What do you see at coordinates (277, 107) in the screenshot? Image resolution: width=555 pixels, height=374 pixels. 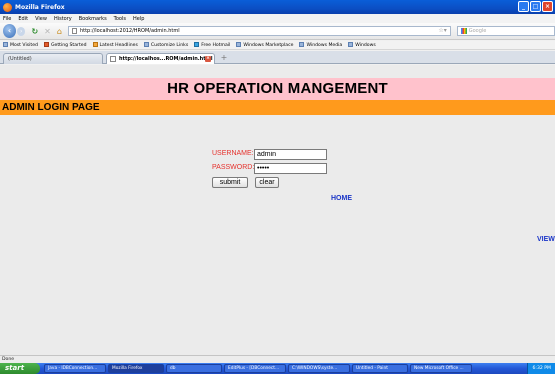 I see `admin-login-heading: ADMIN LOGIN PAGE` at bounding box center [277, 107].